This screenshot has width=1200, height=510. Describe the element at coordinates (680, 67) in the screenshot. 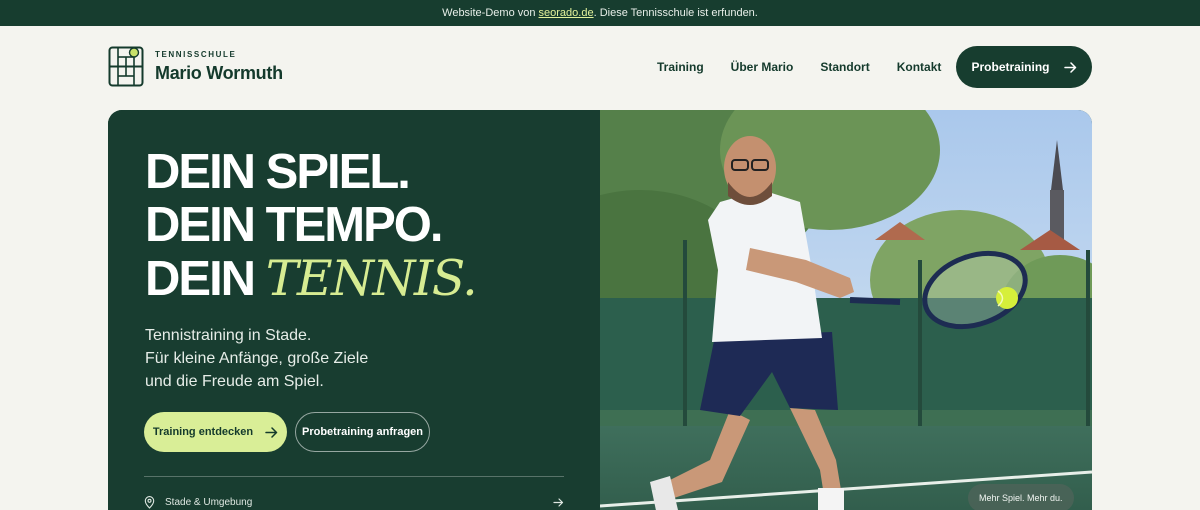

I see `nav-item-training: Training` at that location.